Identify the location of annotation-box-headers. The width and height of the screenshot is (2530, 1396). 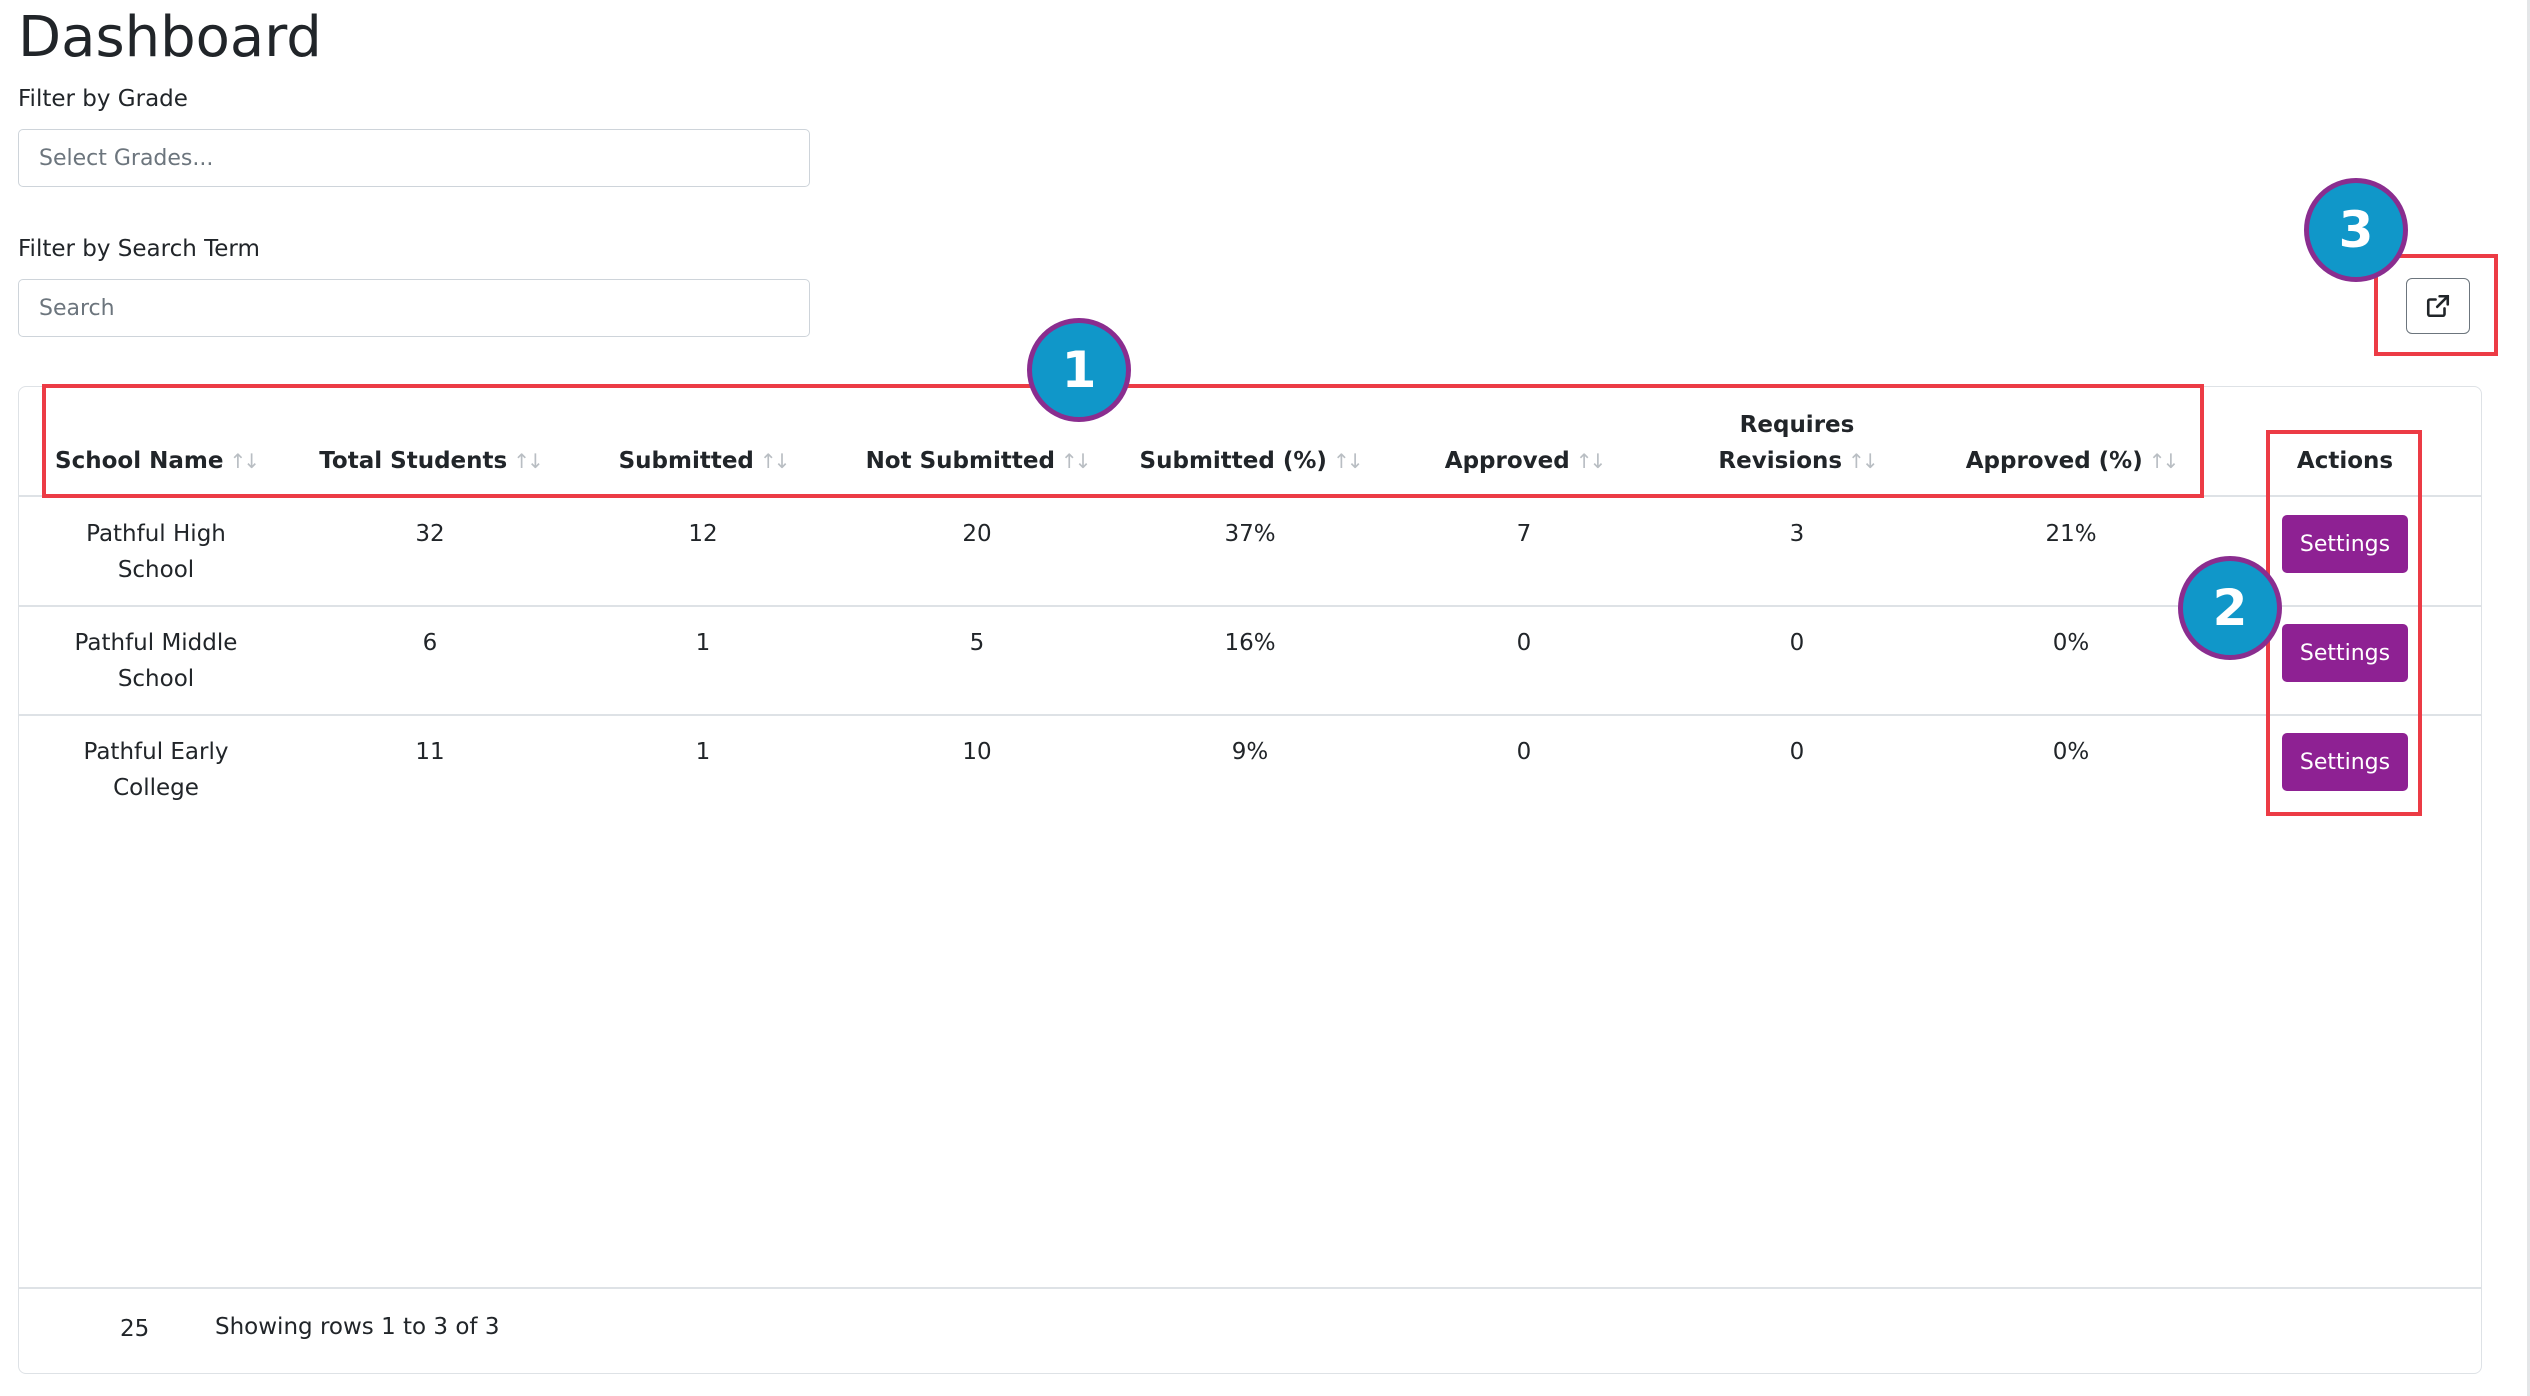
(1123, 441).